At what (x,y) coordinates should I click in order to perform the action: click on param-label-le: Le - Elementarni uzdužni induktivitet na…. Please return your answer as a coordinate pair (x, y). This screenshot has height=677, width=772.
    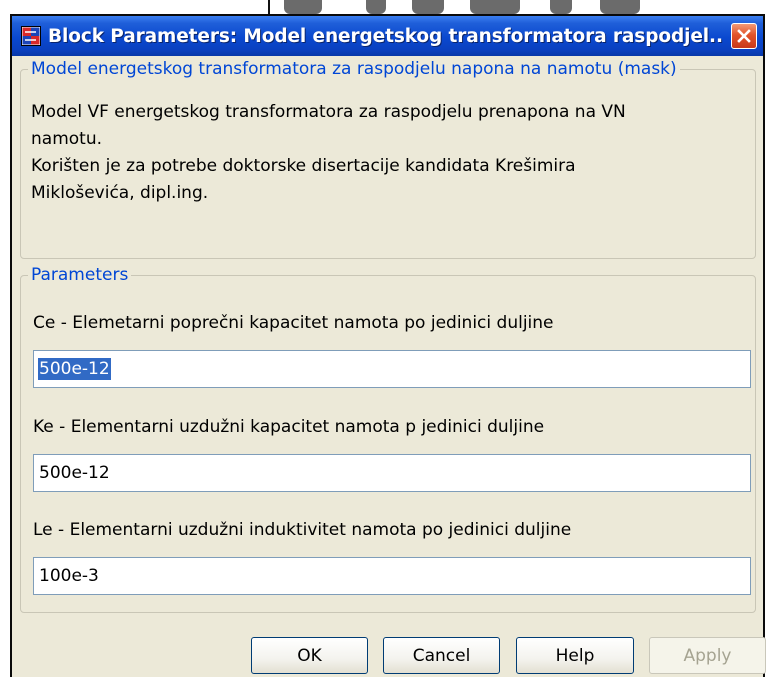
    Looking at the image, I should click on (302, 530).